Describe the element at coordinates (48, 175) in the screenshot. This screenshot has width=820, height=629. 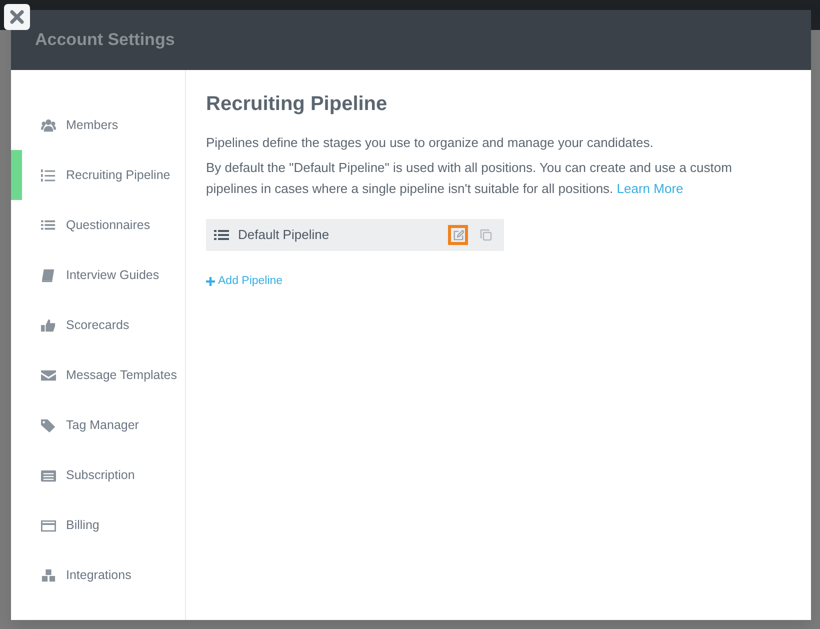
I see `numbered-list-icon` at that location.